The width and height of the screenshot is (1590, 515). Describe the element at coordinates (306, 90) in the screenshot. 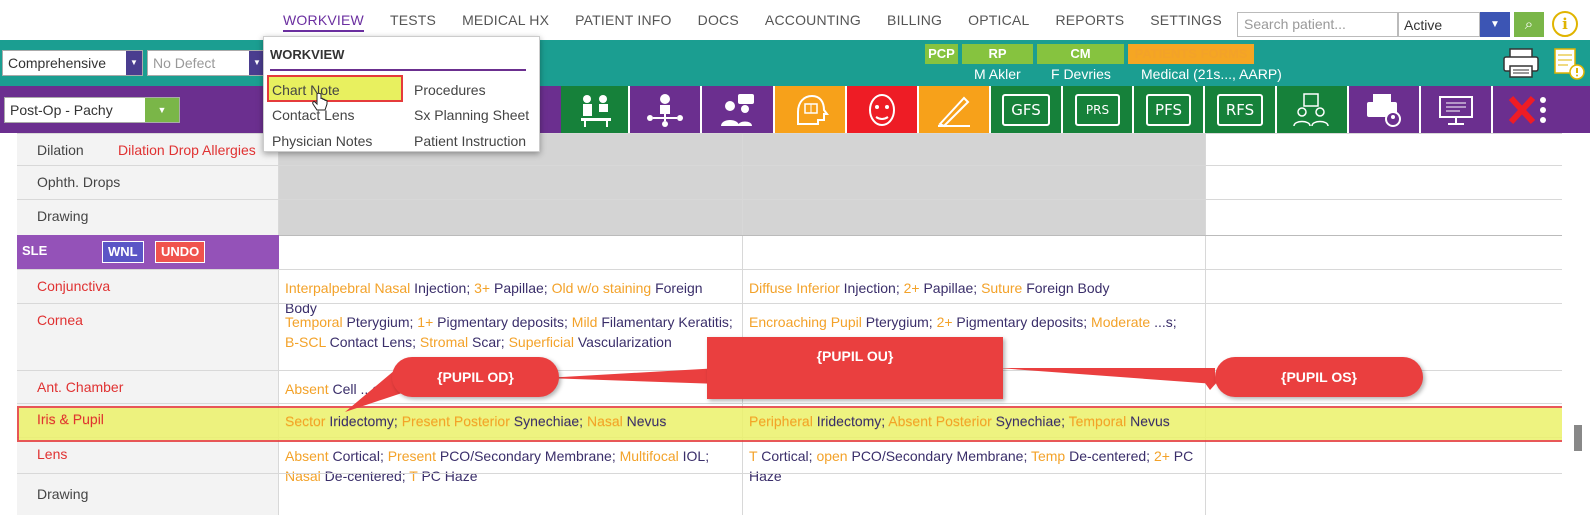

I see `menu-item-chart-note: Chart Note` at that location.